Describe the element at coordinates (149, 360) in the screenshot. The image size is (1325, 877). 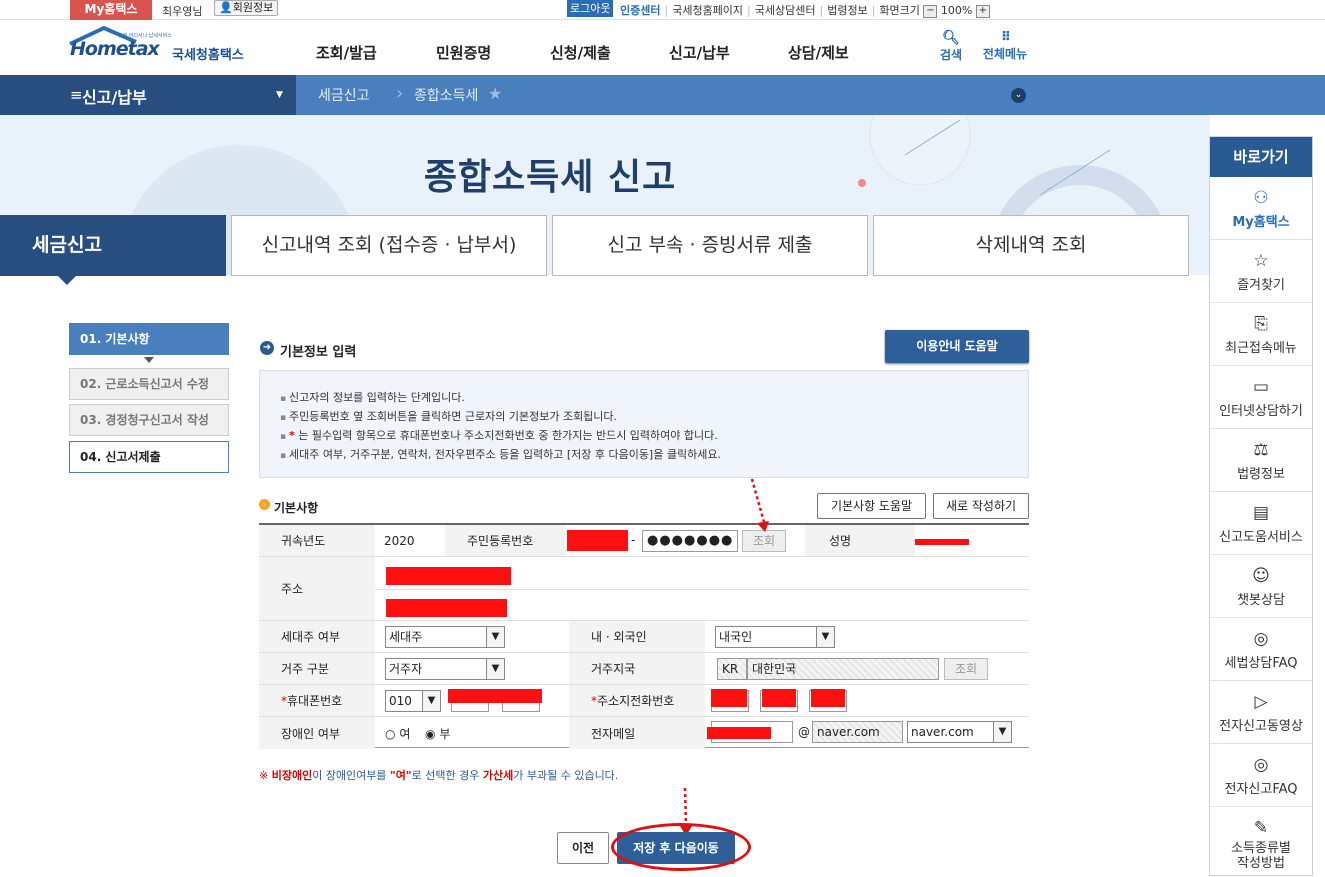
I see `step-pointer` at that location.